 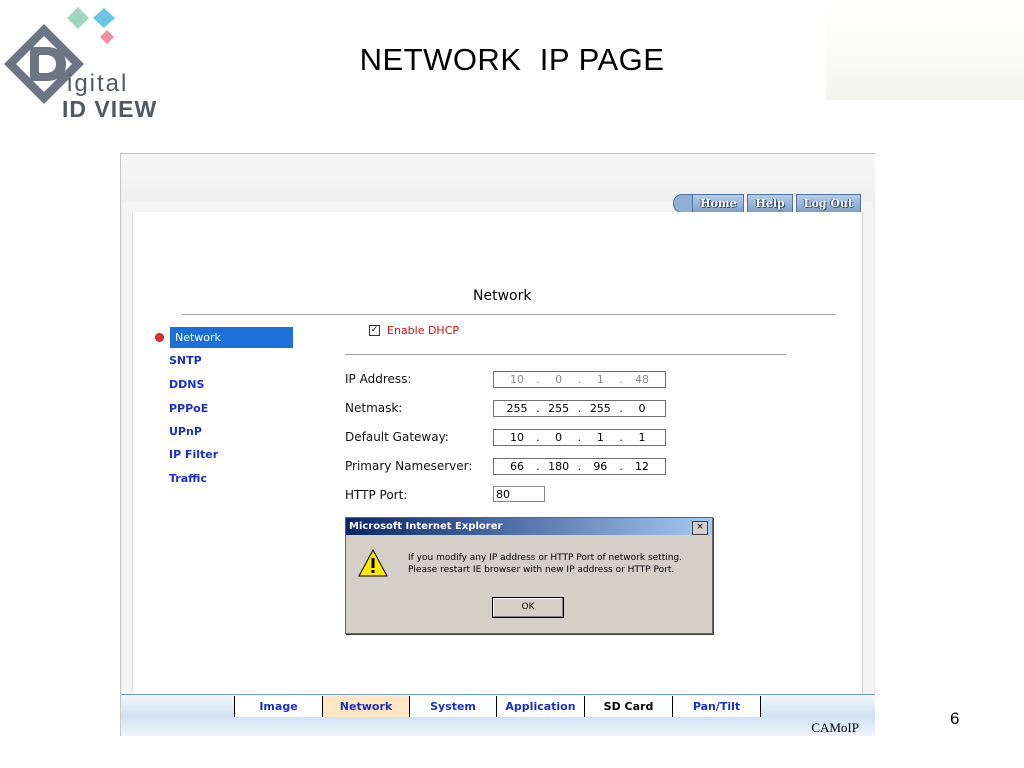 I want to click on netmask-octet-3: 255, so click(x=600, y=408).